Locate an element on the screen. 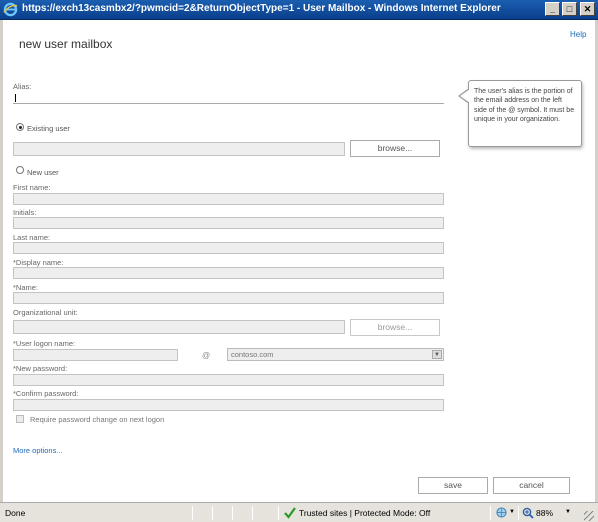 The width and height of the screenshot is (598, 522). logon-name-label: *User logon name: is located at coordinates (44, 343).